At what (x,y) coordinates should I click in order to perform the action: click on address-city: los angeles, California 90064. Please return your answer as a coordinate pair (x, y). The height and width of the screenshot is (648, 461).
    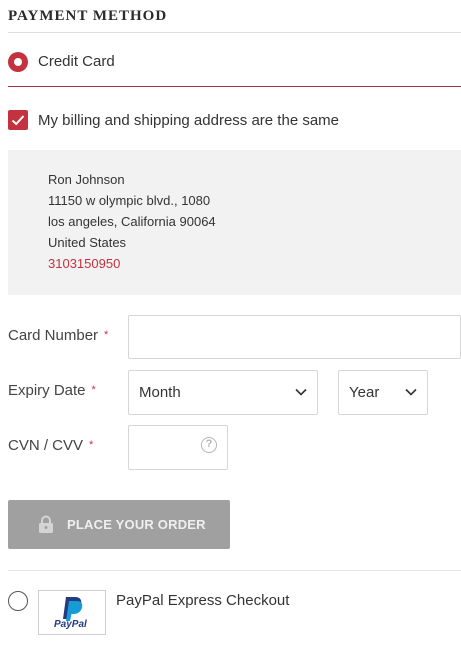
    Looking at the image, I should click on (132, 221).